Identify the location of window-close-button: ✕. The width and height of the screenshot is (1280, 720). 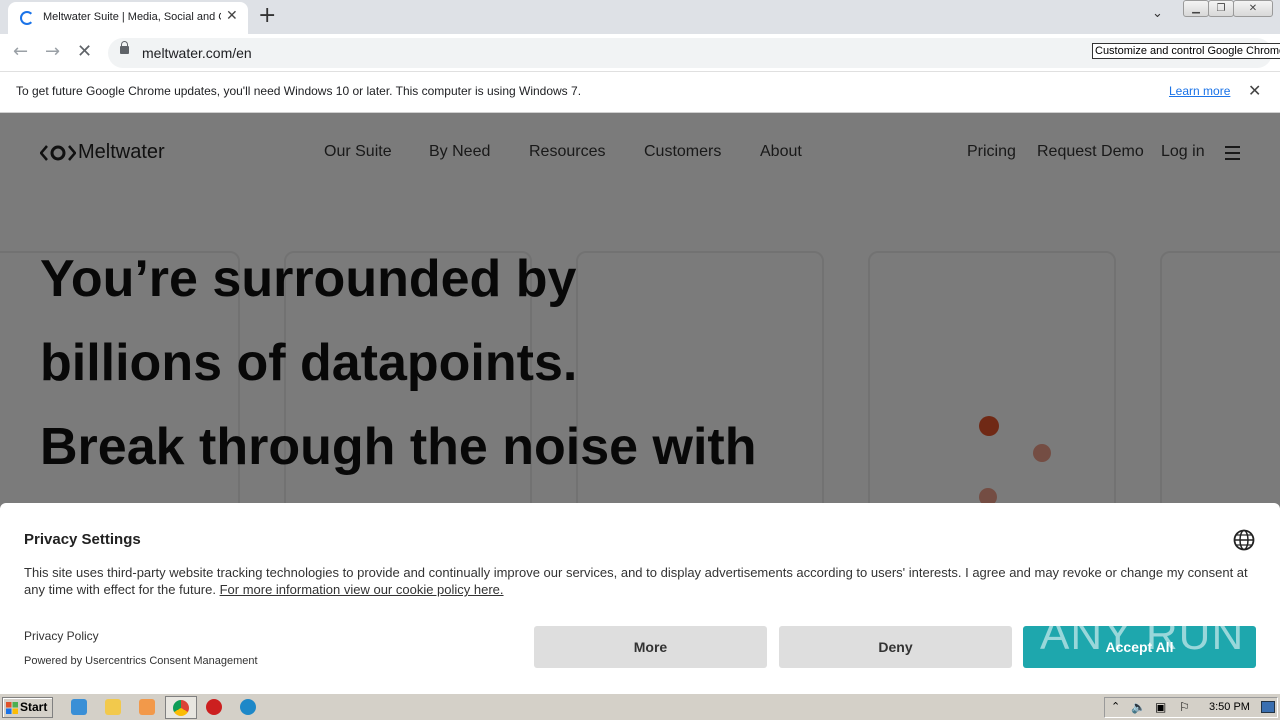
(1253, 8).